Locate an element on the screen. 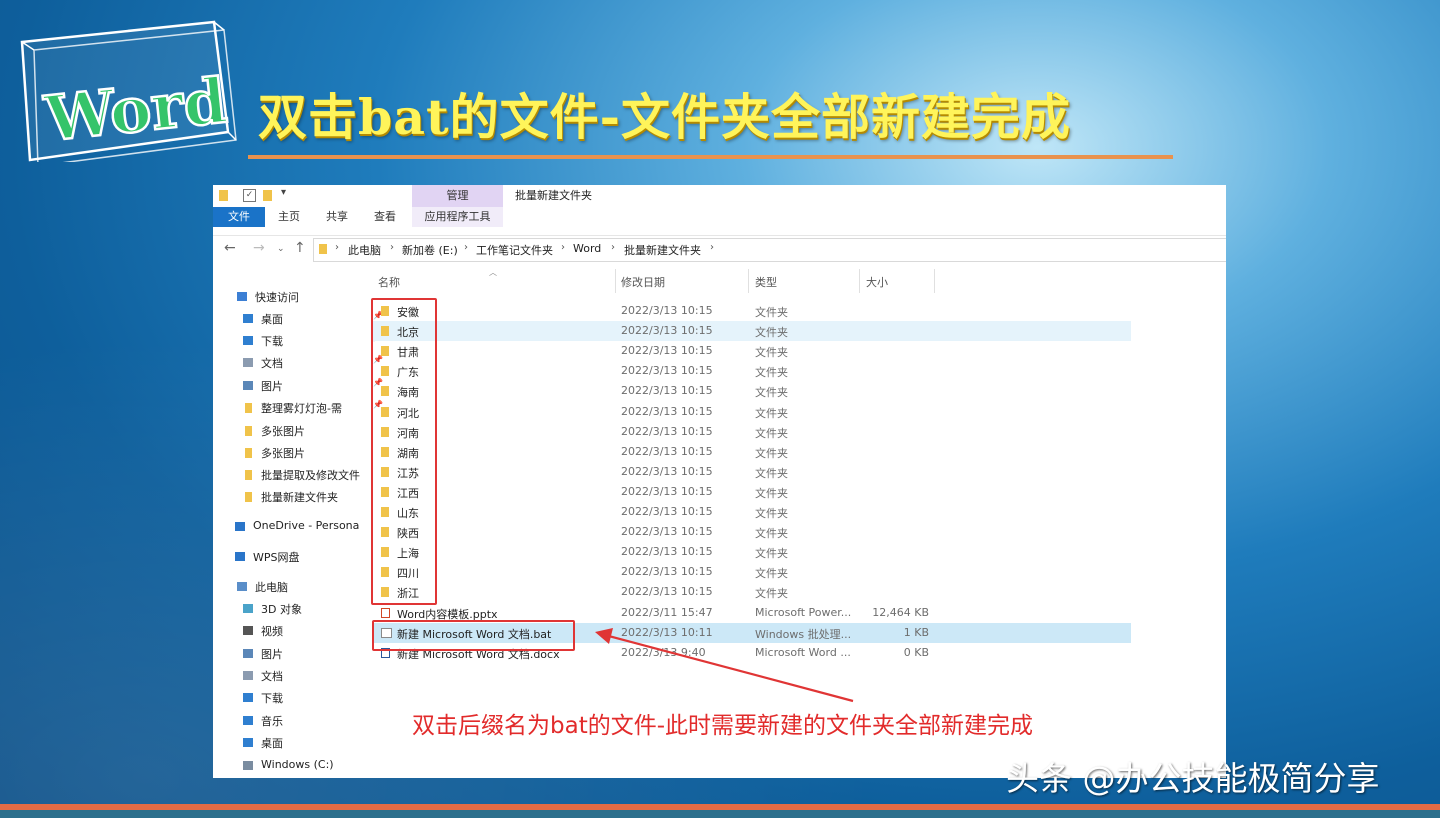  document-icon is located at coordinates (248, 675).